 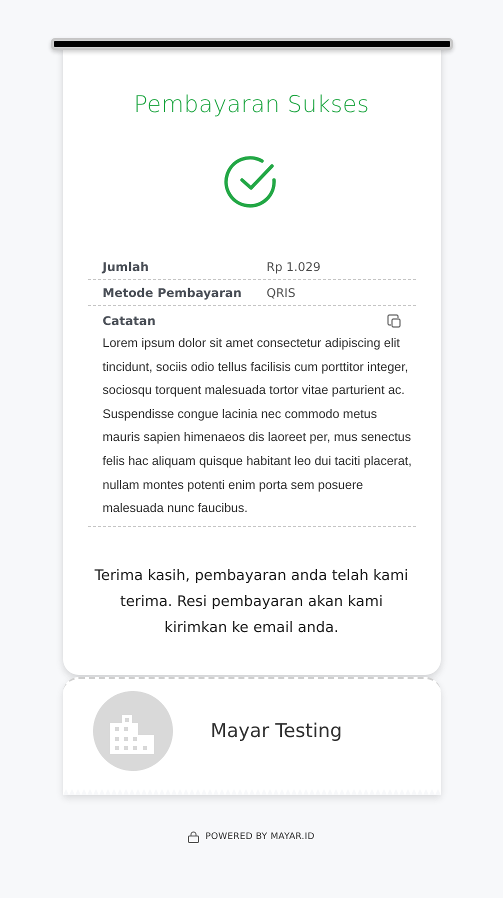 I want to click on receipt-title: Pembayaran Sukses, so click(x=252, y=105).